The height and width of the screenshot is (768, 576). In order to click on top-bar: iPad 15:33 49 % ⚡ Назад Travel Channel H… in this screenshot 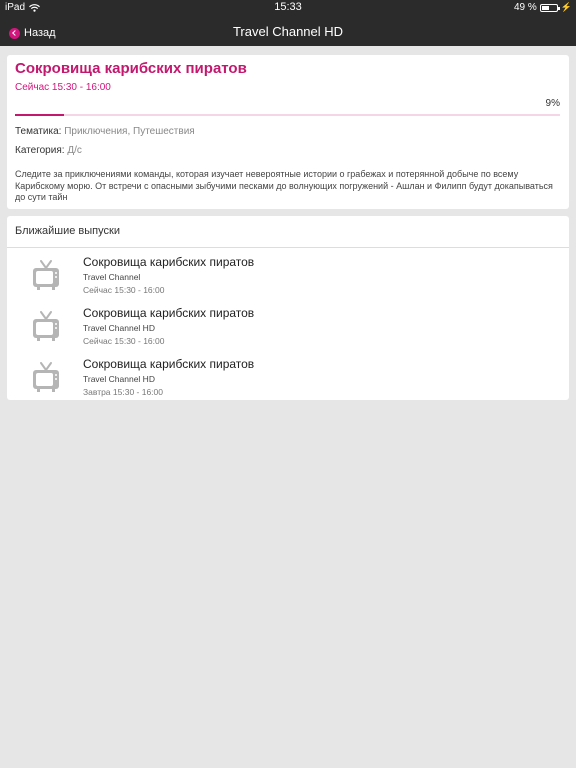, I will do `click(288, 23)`.